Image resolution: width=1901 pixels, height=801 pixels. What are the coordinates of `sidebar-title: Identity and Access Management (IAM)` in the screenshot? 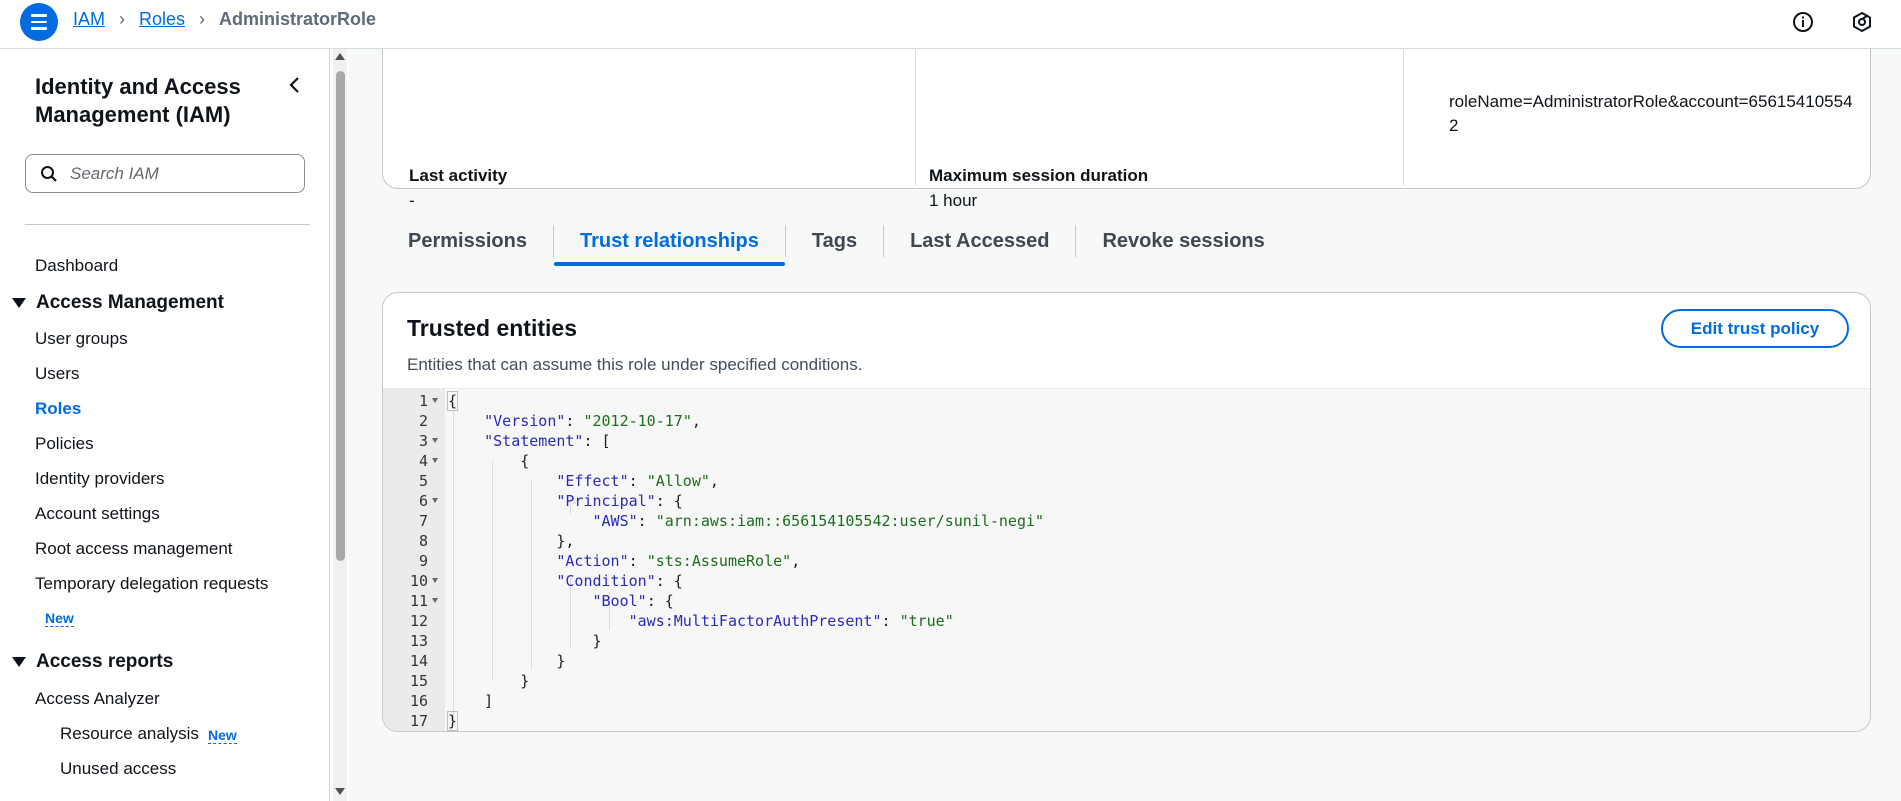 It's located at (138, 100).